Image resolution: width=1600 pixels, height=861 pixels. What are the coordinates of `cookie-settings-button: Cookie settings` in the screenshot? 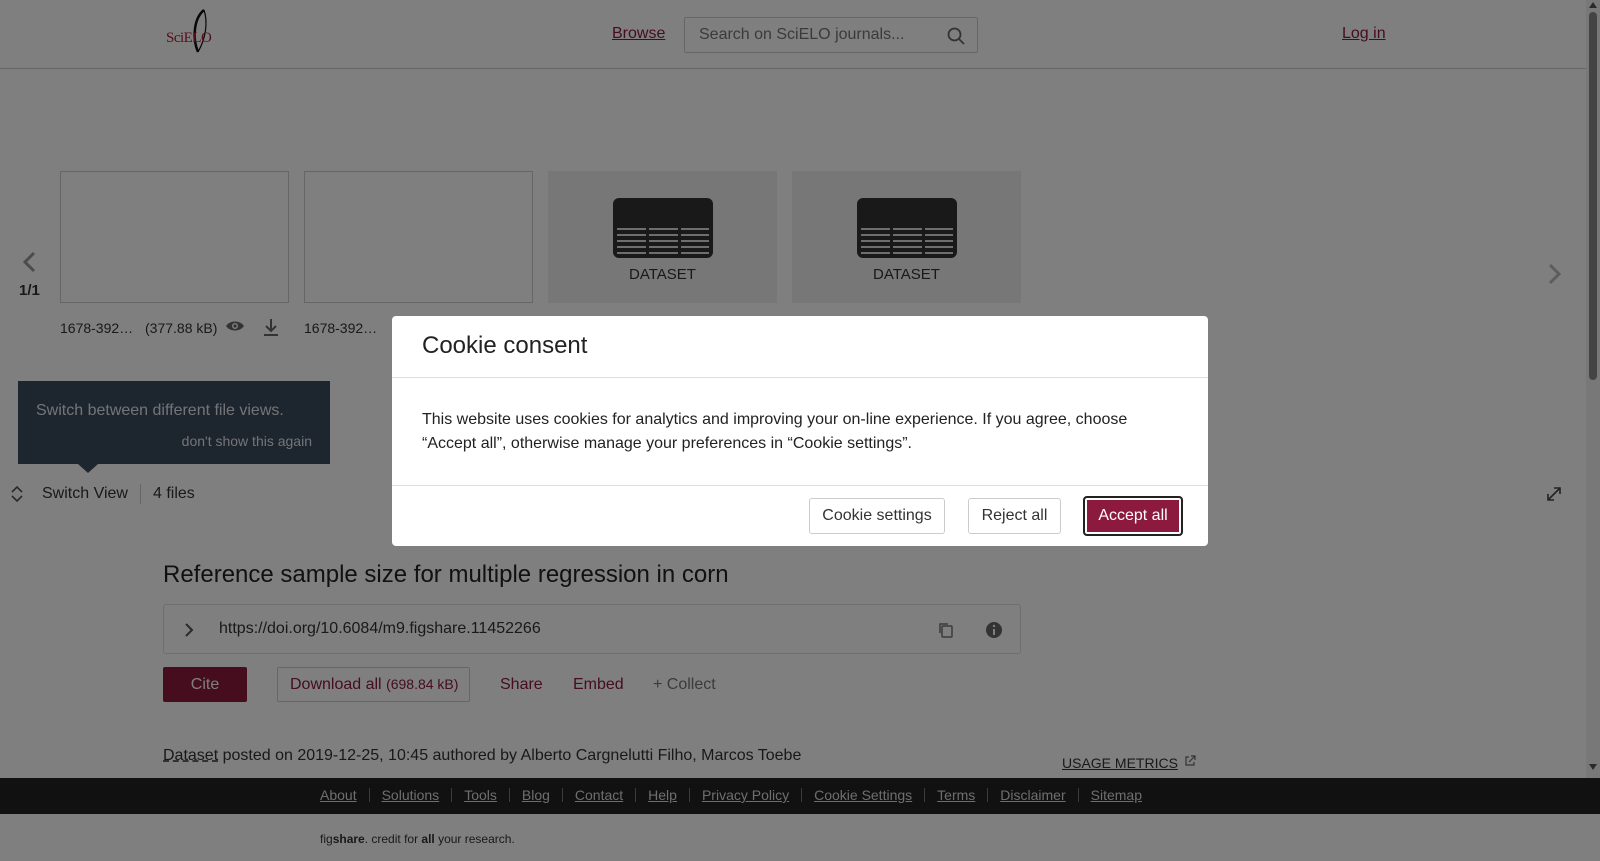 It's located at (877, 516).